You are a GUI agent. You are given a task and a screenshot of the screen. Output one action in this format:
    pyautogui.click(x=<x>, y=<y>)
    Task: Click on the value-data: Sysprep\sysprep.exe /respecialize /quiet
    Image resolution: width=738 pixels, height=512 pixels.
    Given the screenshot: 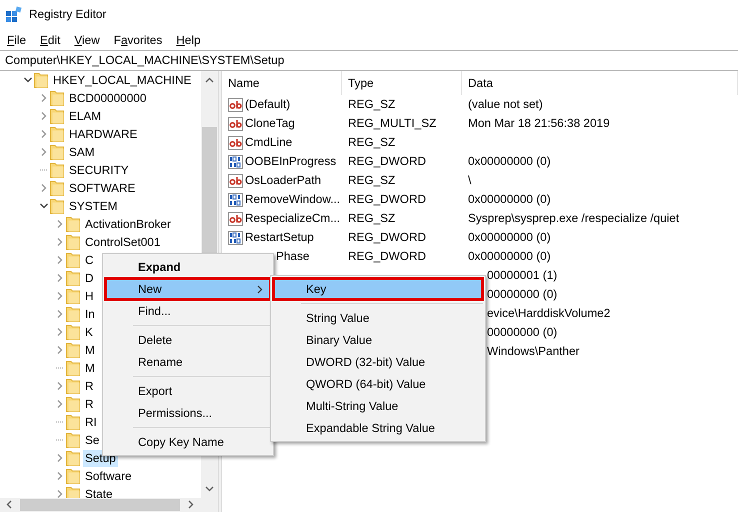 What is the action you would take?
    pyautogui.click(x=574, y=217)
    